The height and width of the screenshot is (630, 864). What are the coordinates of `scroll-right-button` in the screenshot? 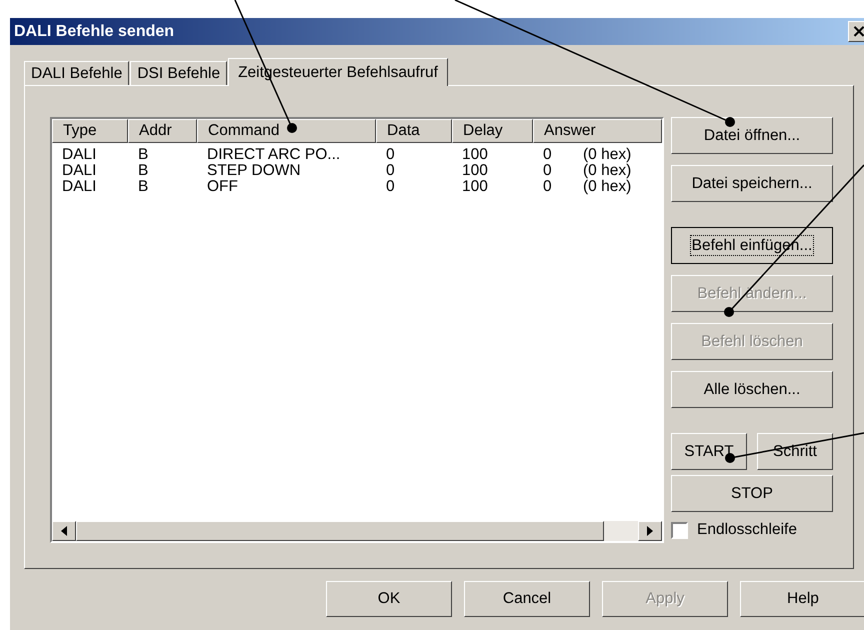 It's located at (650, 531).